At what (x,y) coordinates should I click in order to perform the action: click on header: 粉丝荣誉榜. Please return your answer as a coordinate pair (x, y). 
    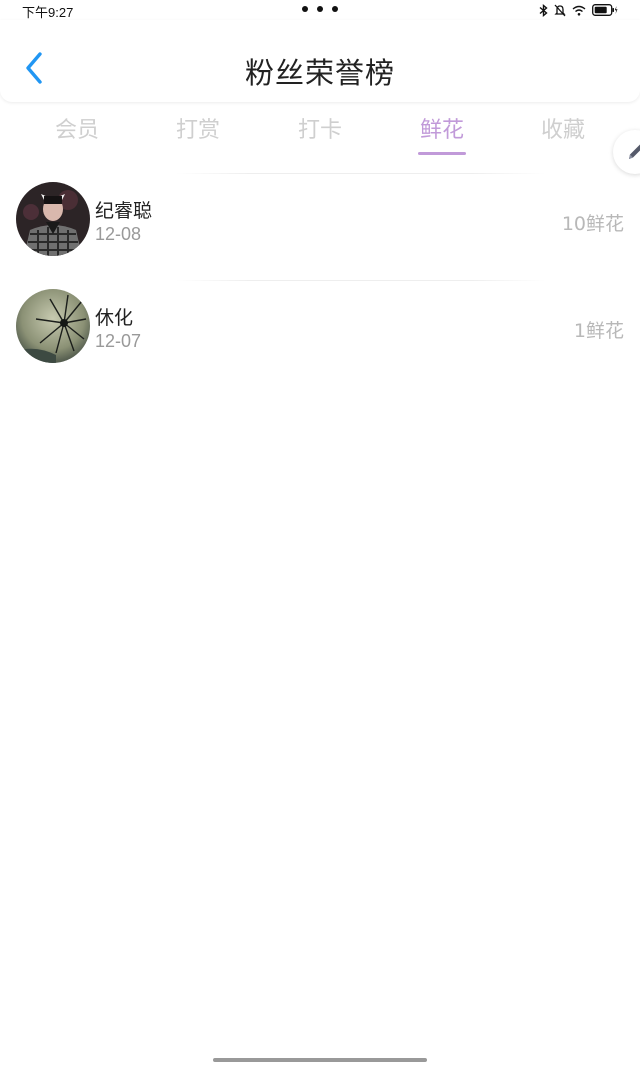
    Looking at the image, I should click on (320, 61).